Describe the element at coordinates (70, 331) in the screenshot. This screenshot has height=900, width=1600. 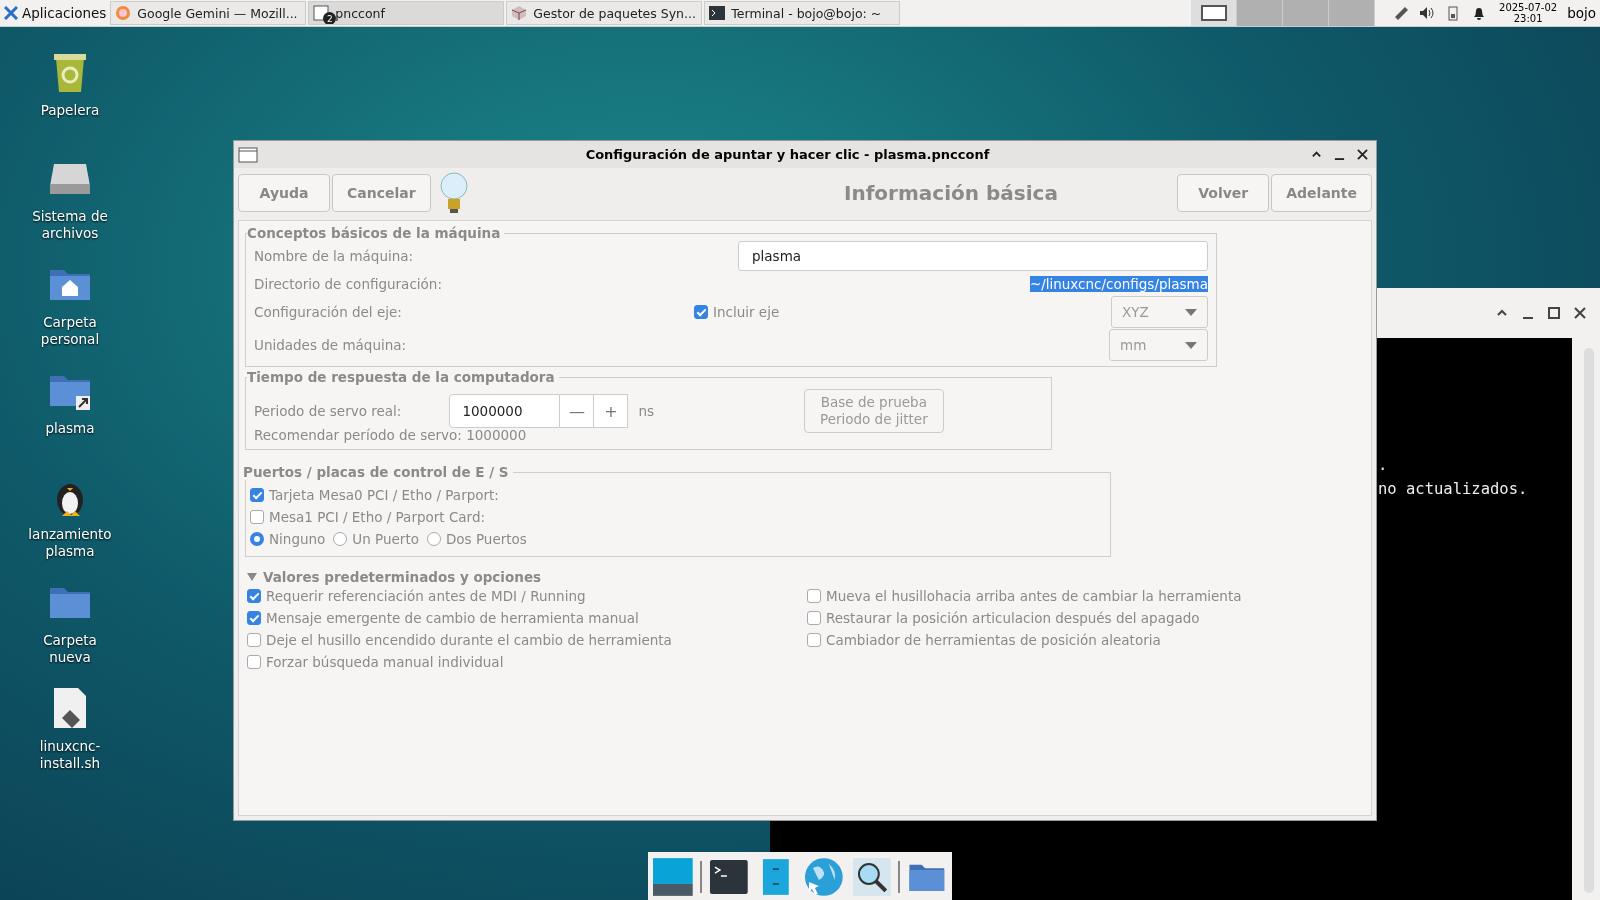
I see `icon-label: Carpeta personal` at that location.